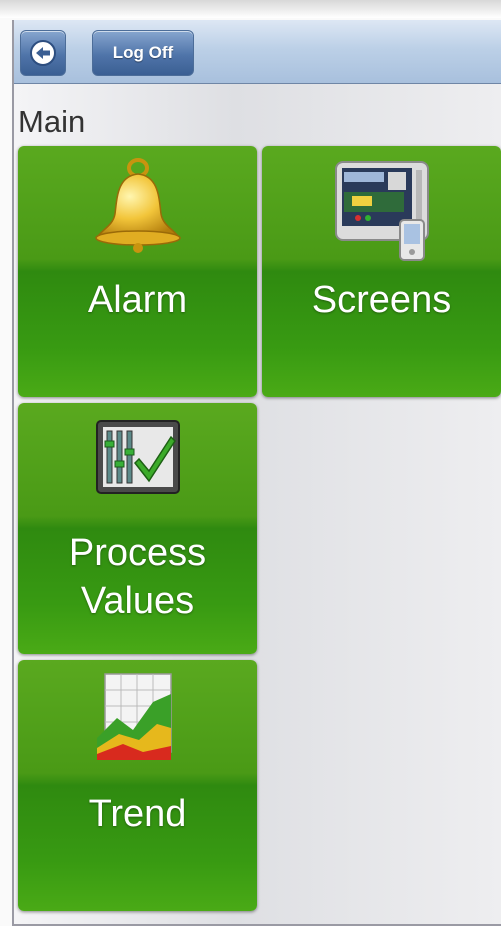 Image resolution: width=501 pixels, height=926 pixels. What do you see at coordinates (381, 300) in the screenshot?
I see `tile-screens-label: Screens` at bounding box center [381, 300].